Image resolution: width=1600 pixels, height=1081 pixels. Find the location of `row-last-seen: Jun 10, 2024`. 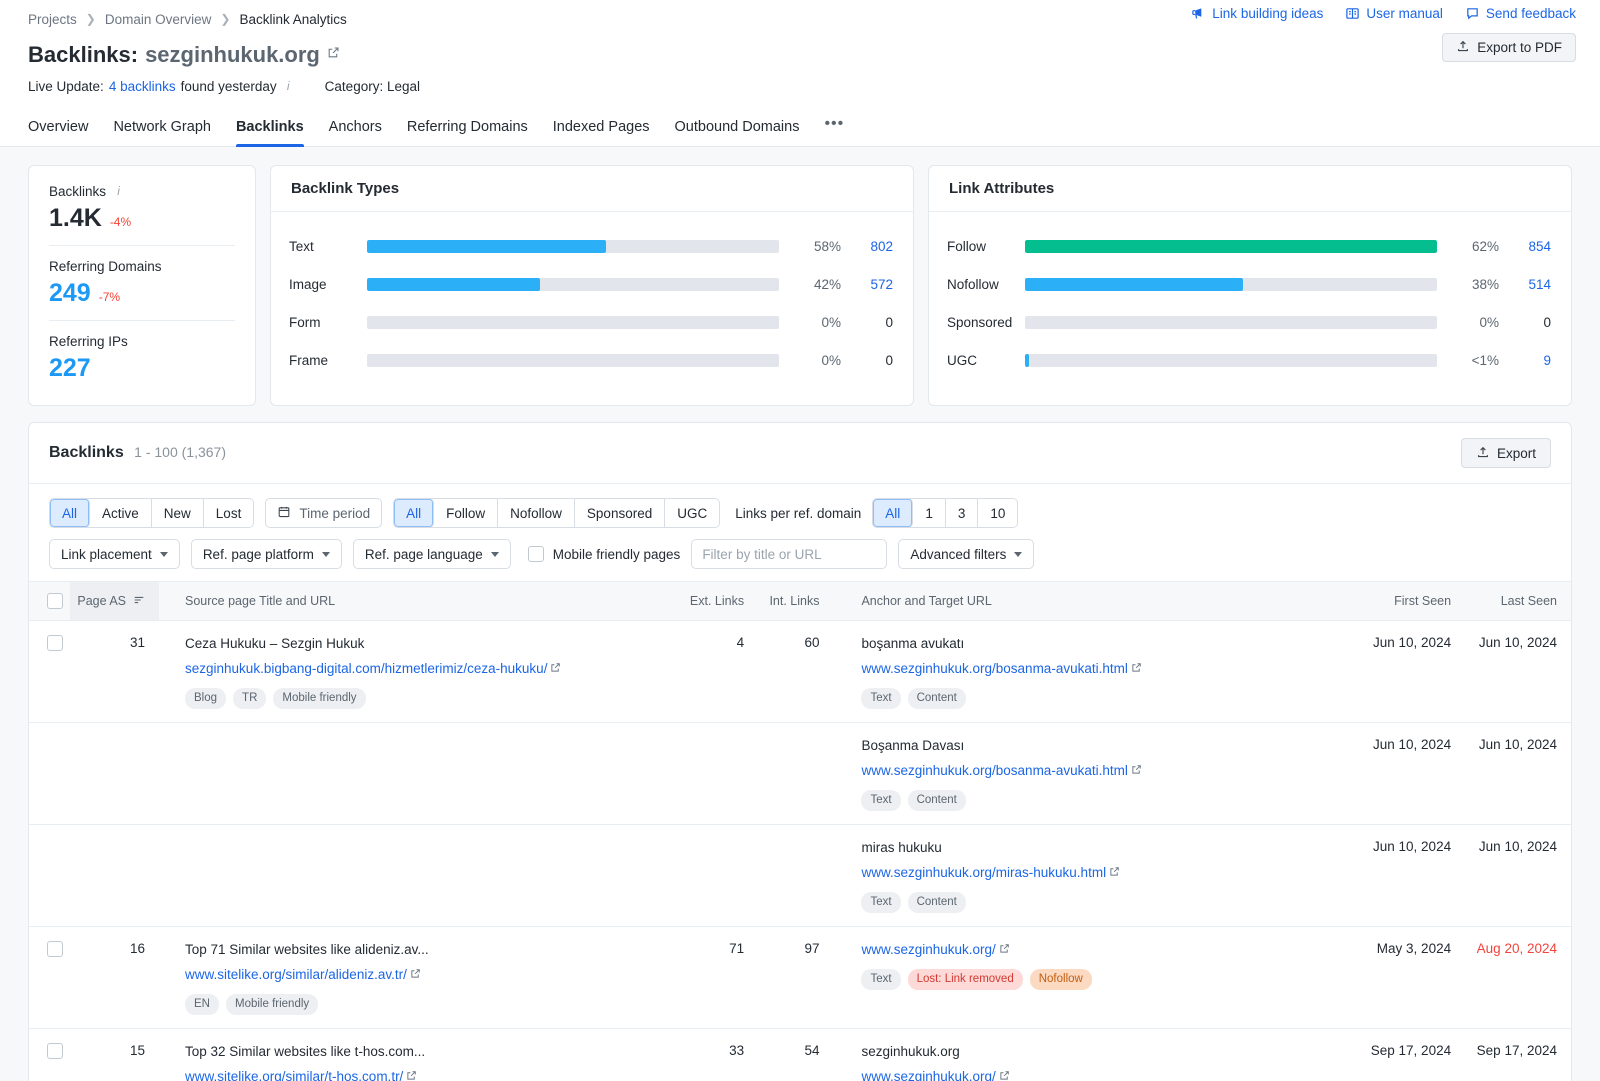

row-last-seen: Jun 10, 2024 is located at coordinates (1511, 672).